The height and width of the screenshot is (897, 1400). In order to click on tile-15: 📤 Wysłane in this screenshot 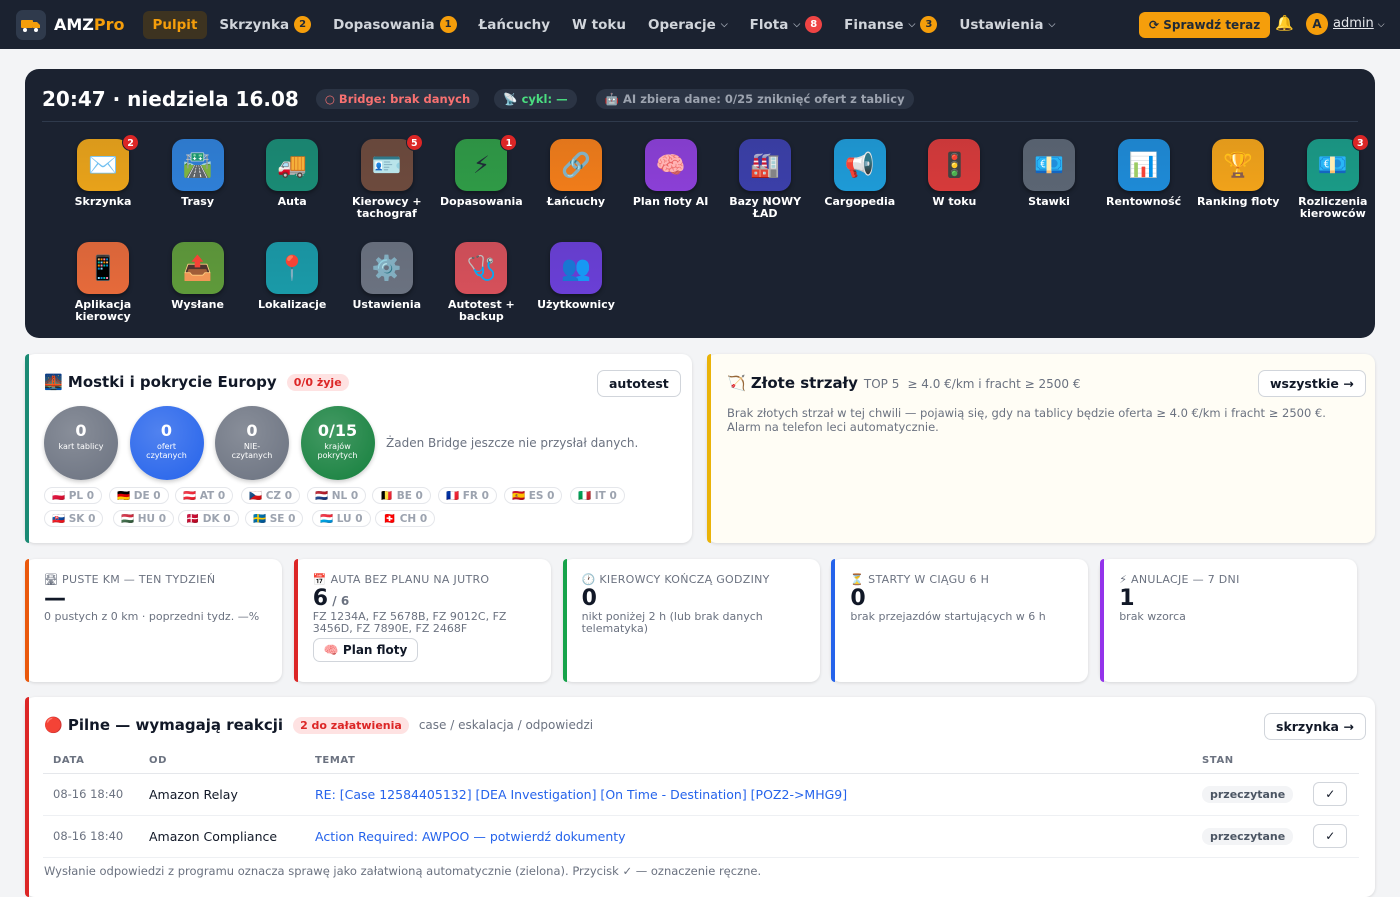, I will do `click(198, 276)`.